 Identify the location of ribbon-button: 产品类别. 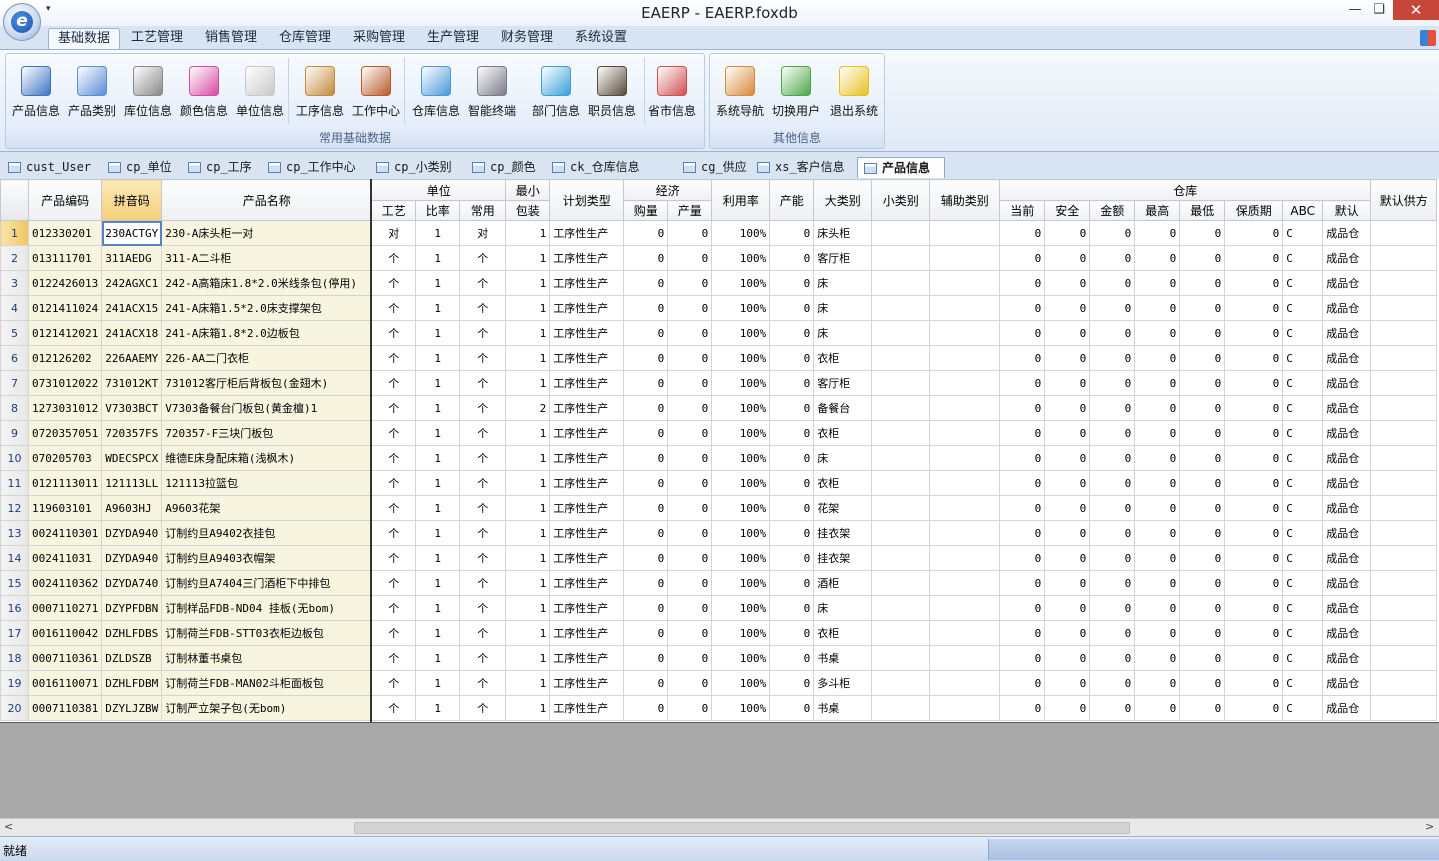
(92, 92).